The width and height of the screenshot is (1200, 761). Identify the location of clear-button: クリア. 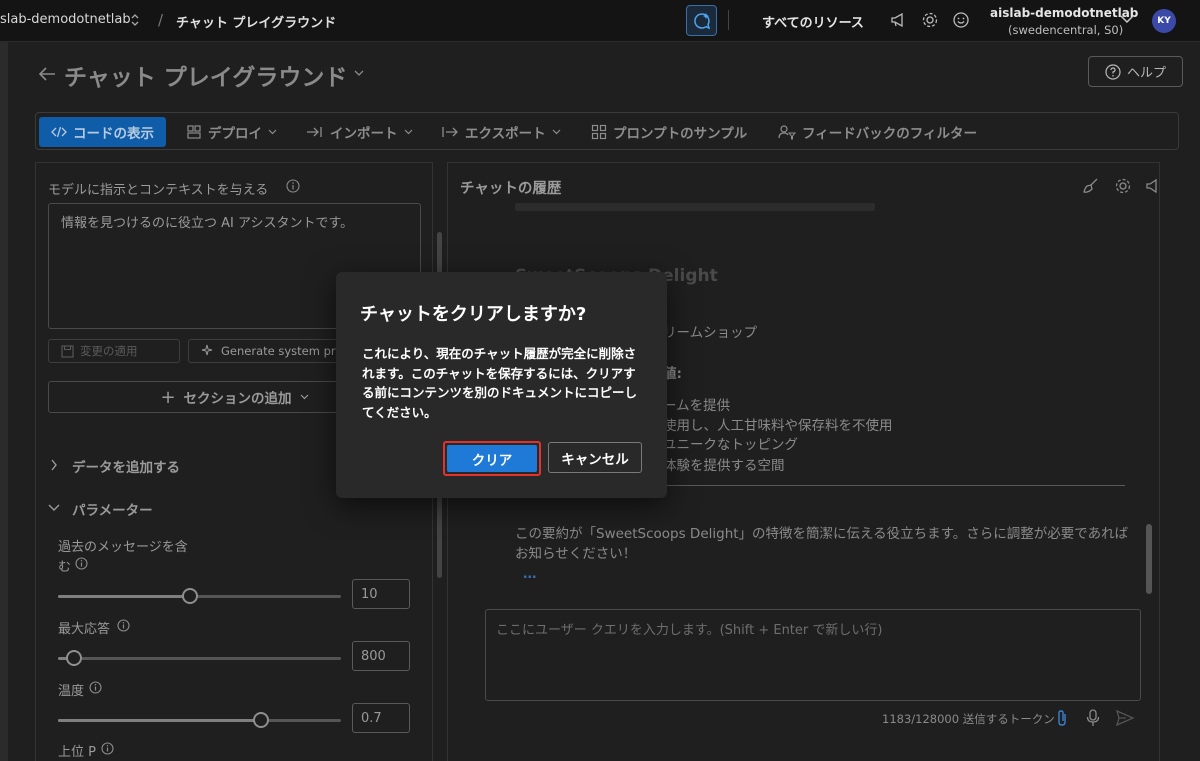
(492, 458).